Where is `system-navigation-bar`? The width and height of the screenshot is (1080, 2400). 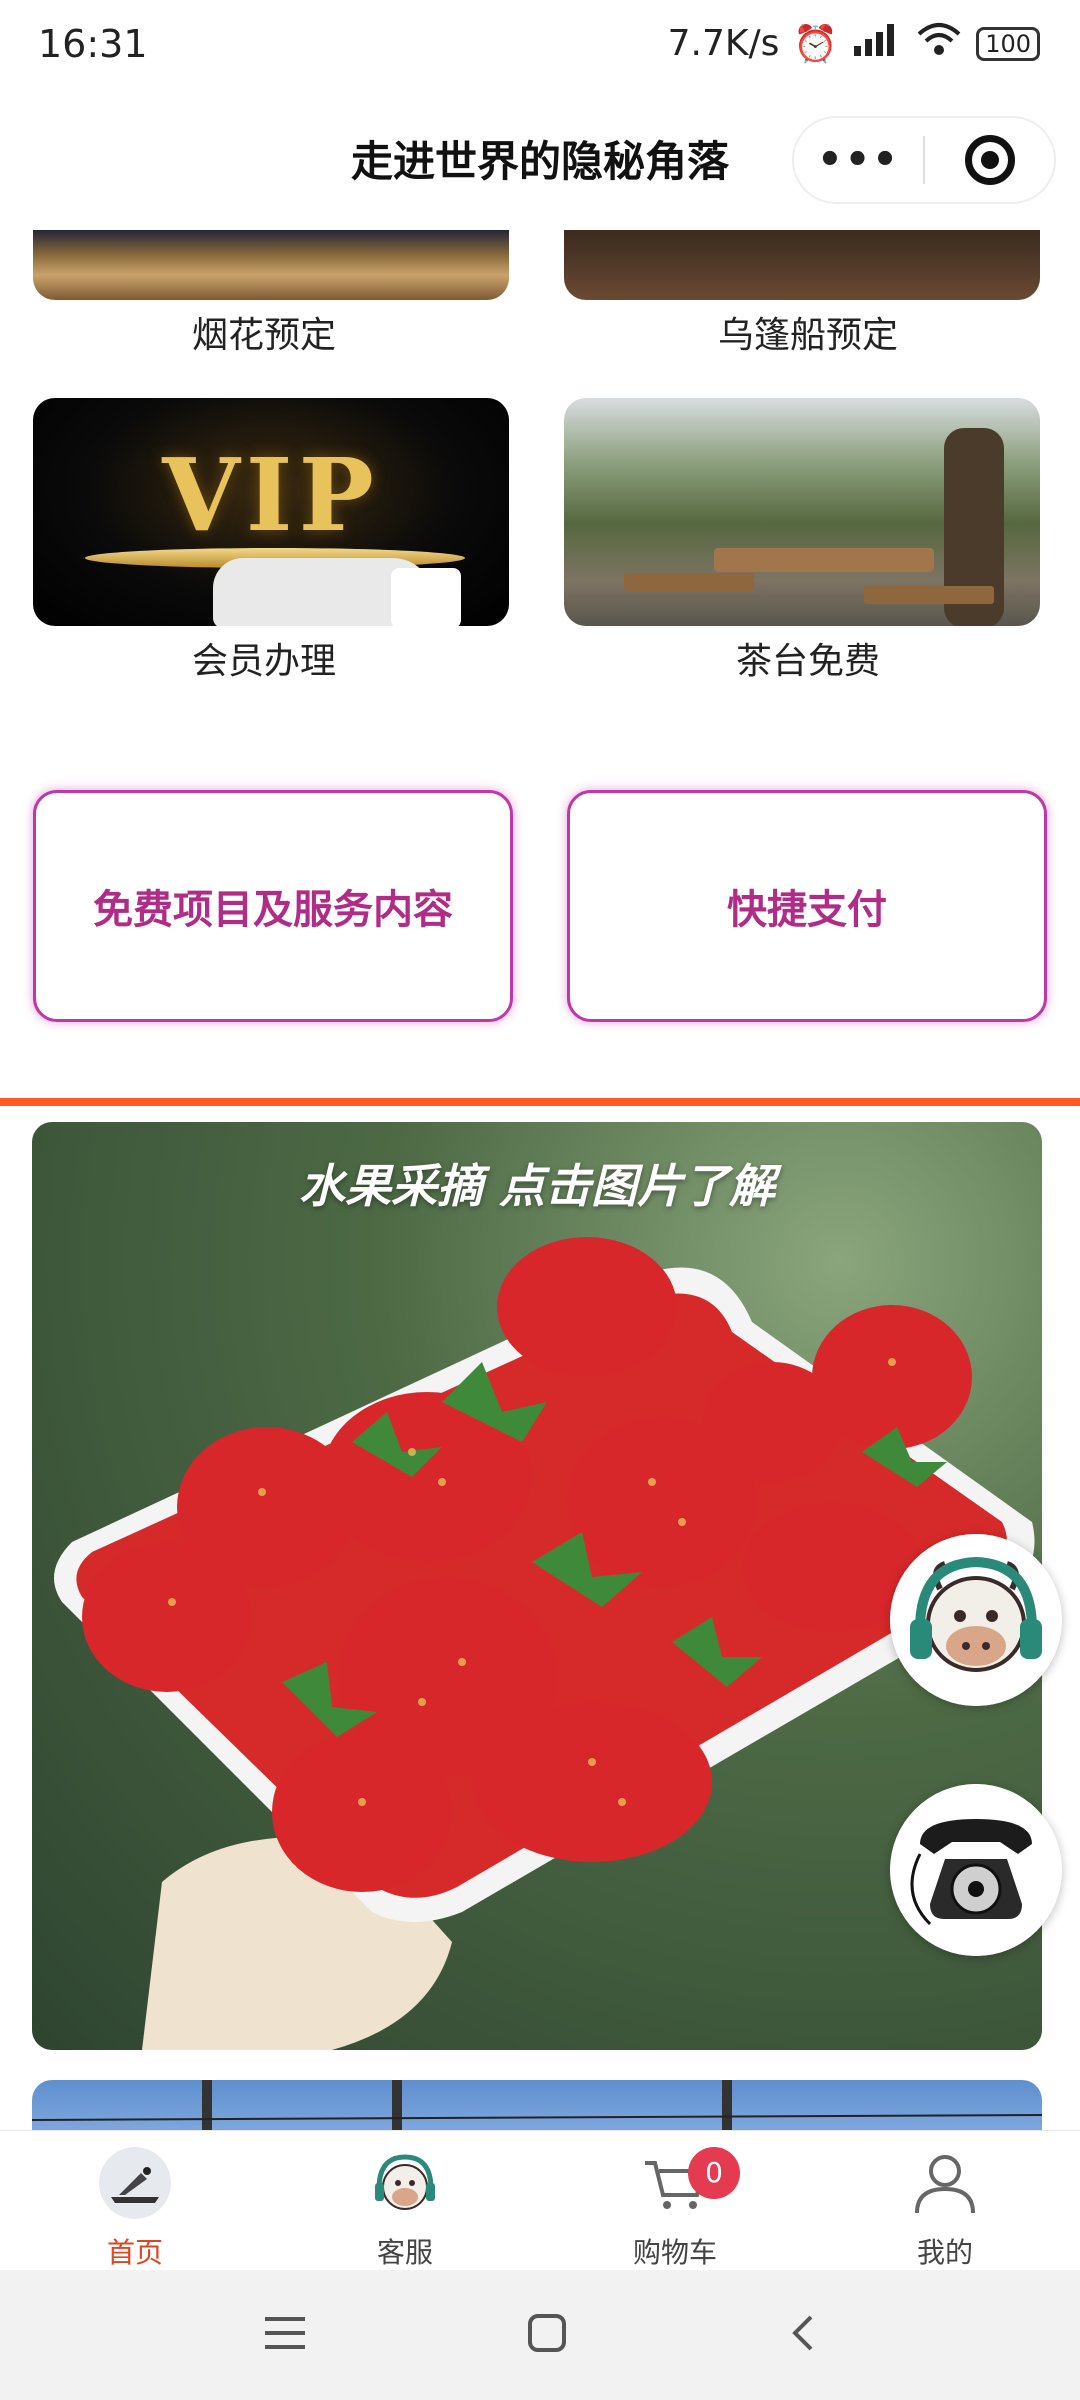
system-navigation-bar is located at coordinates (540, 2335).